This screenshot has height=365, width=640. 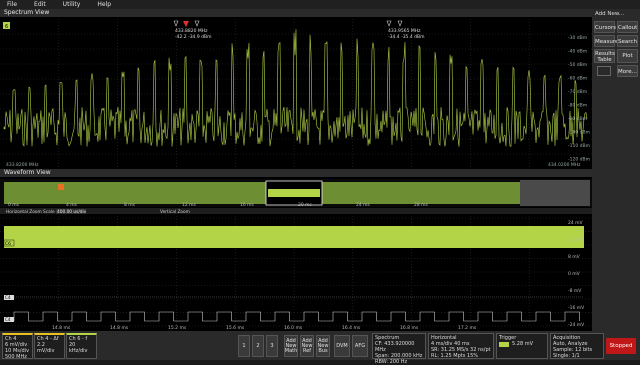 I want to click on menu-file: File, so click(x=12, y=4).